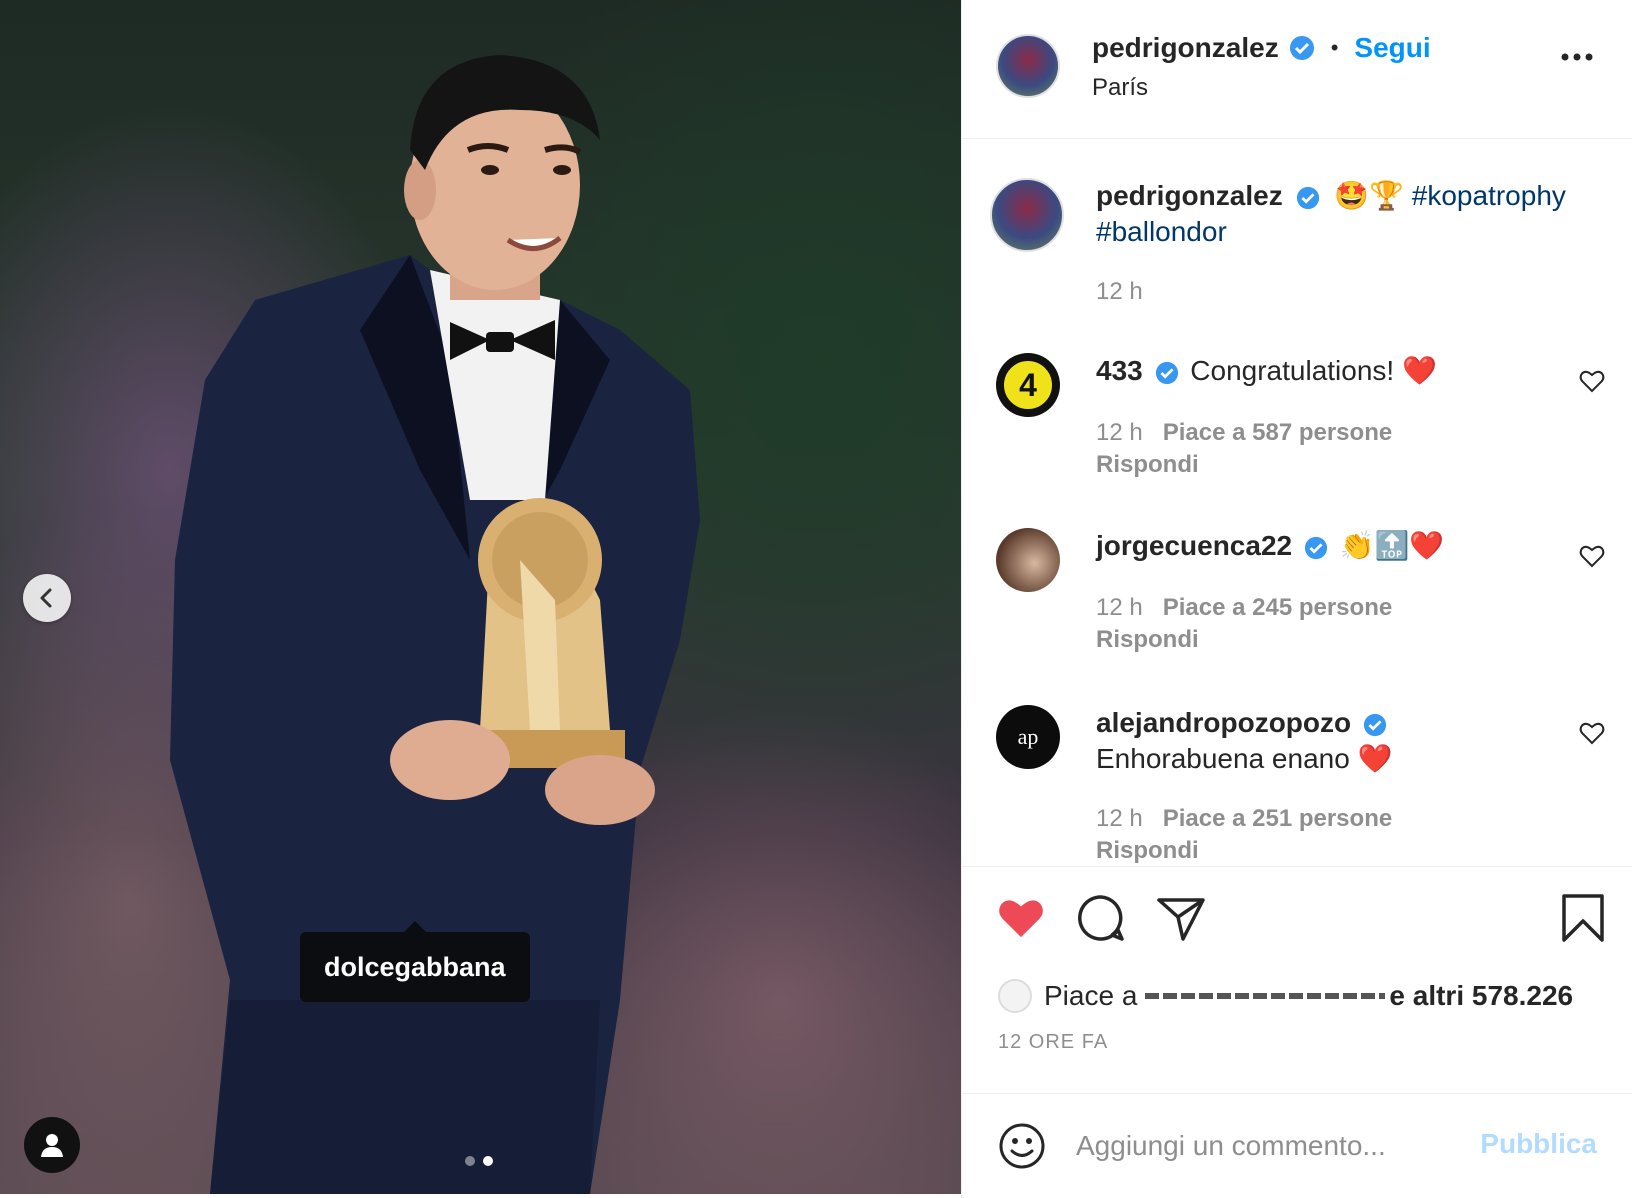  Describe the element at coordinates (1489, 195) in the screenshot. I see `hashtag-link: #kopatrophy` at that location.